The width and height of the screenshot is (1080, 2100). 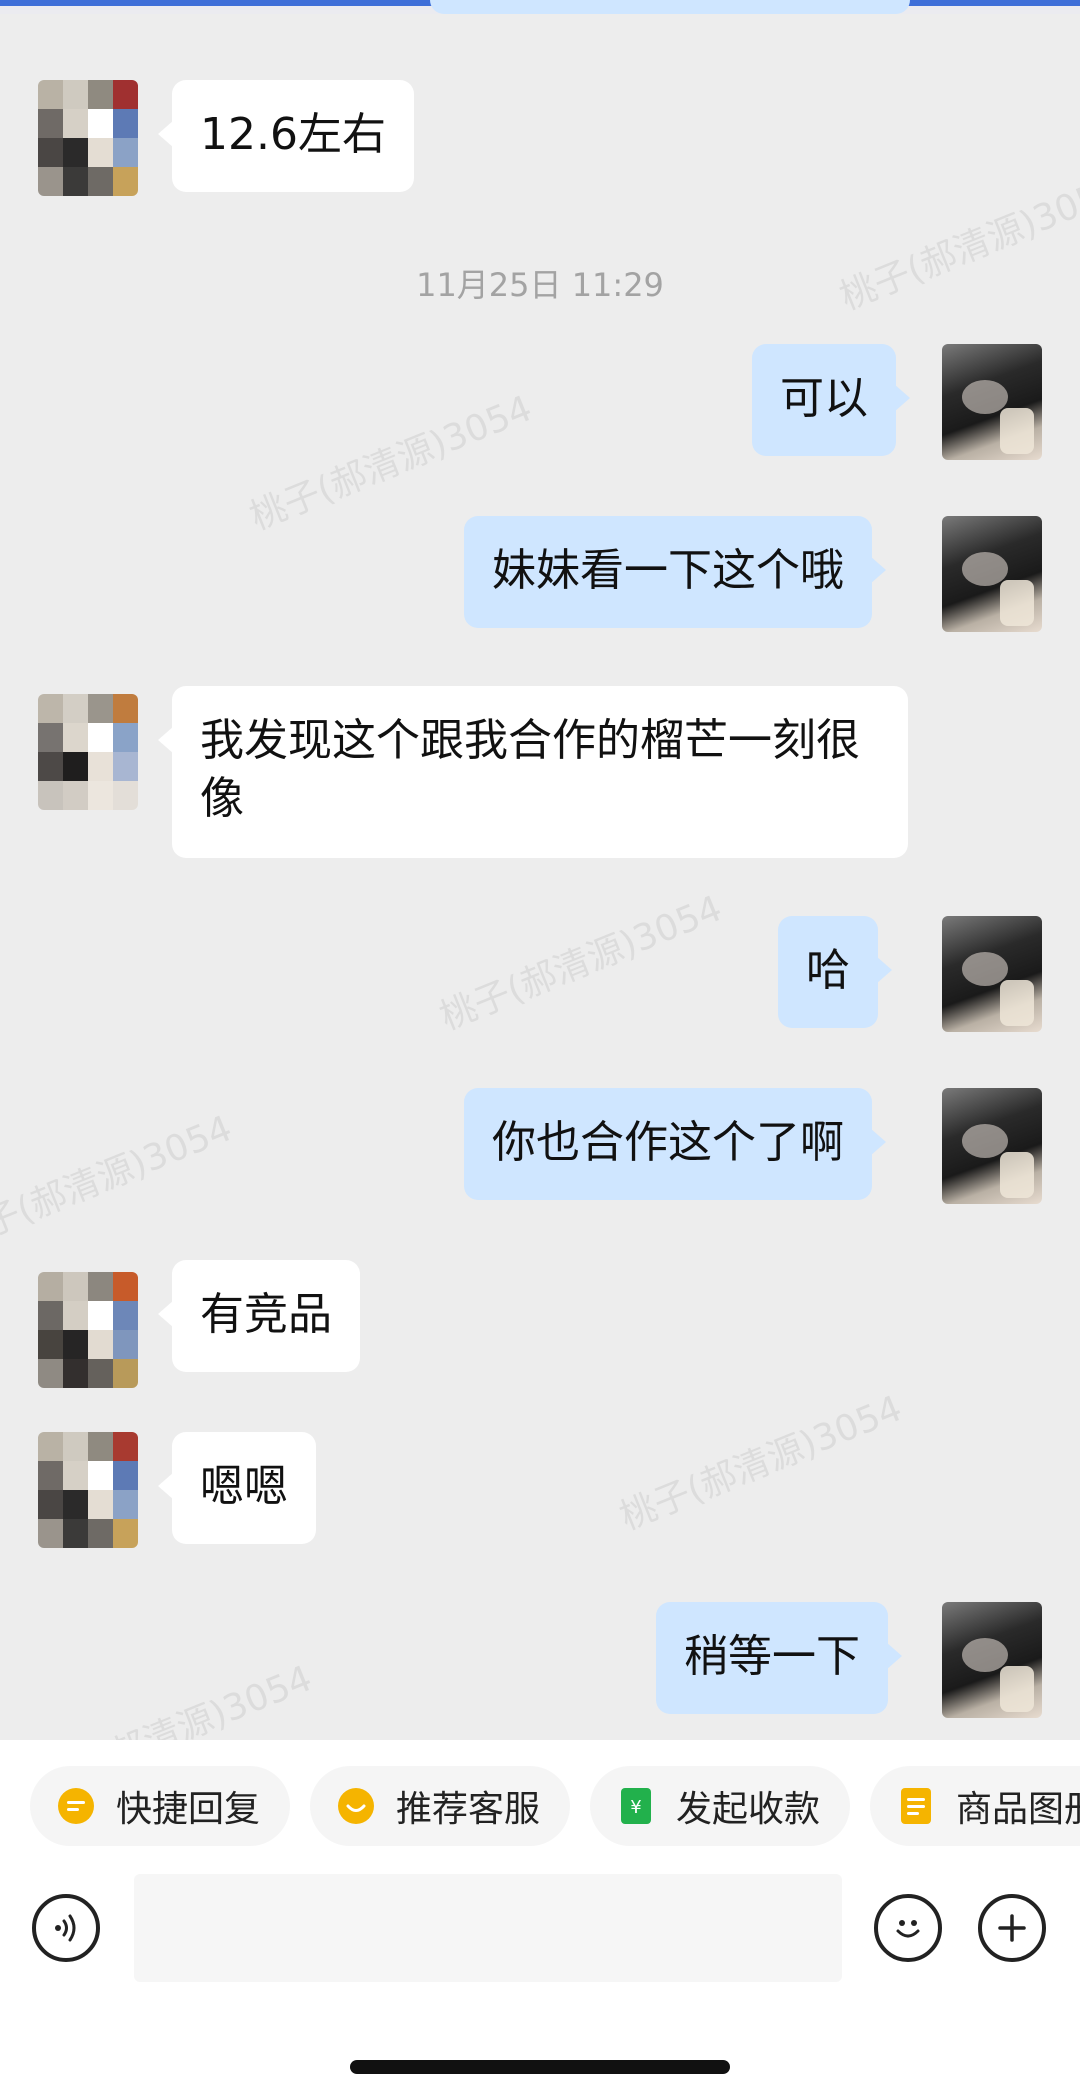 I want to click on plus-icon, so click(x=1012, y=1928).